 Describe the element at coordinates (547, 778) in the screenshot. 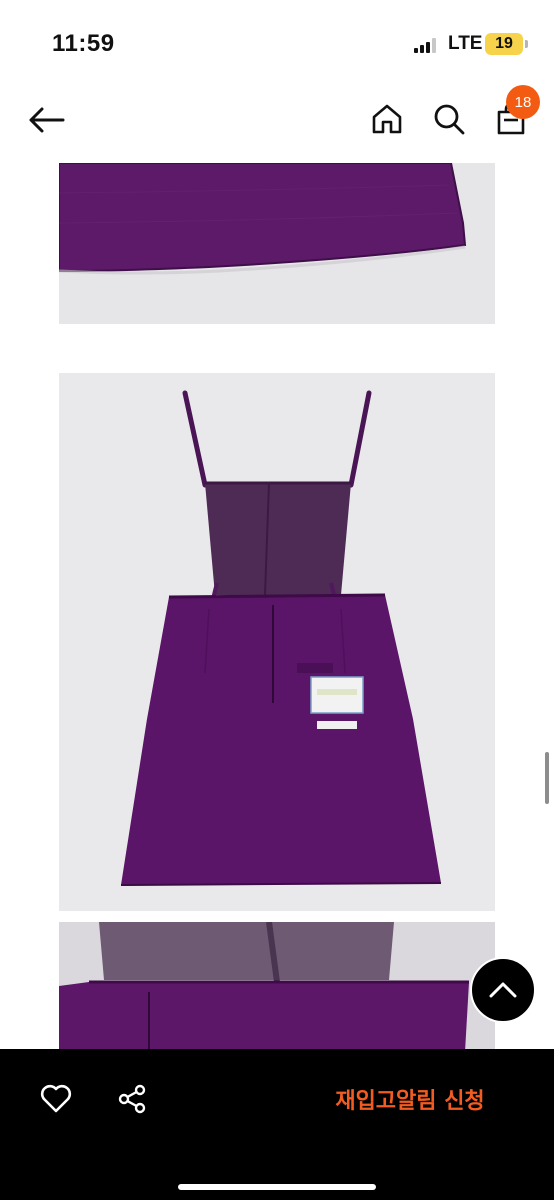

I see `scrollbar` at that location.